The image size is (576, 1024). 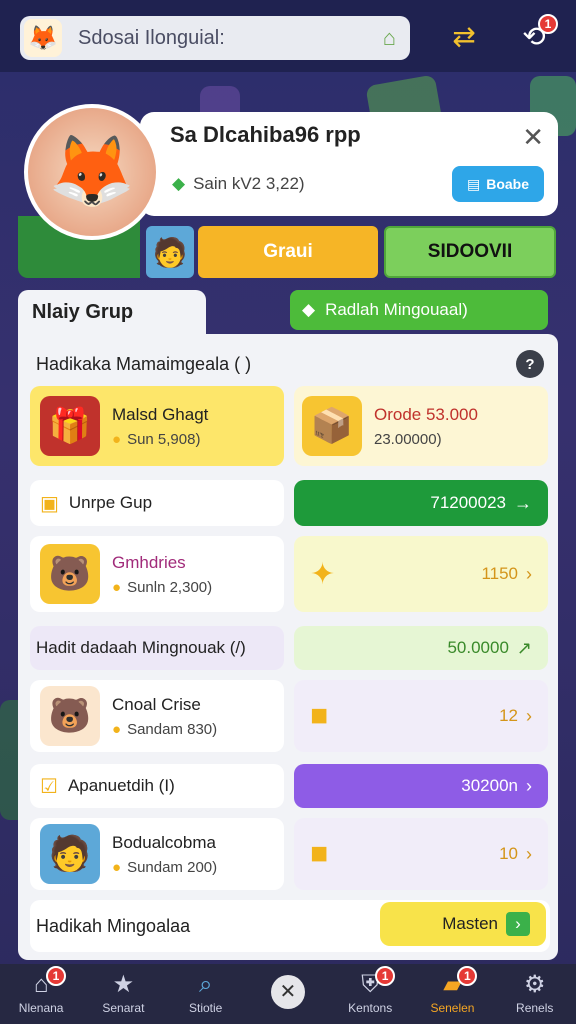 I want to click on nav-item-search: ⌕ Stiotie, so click(x=206, y=994).